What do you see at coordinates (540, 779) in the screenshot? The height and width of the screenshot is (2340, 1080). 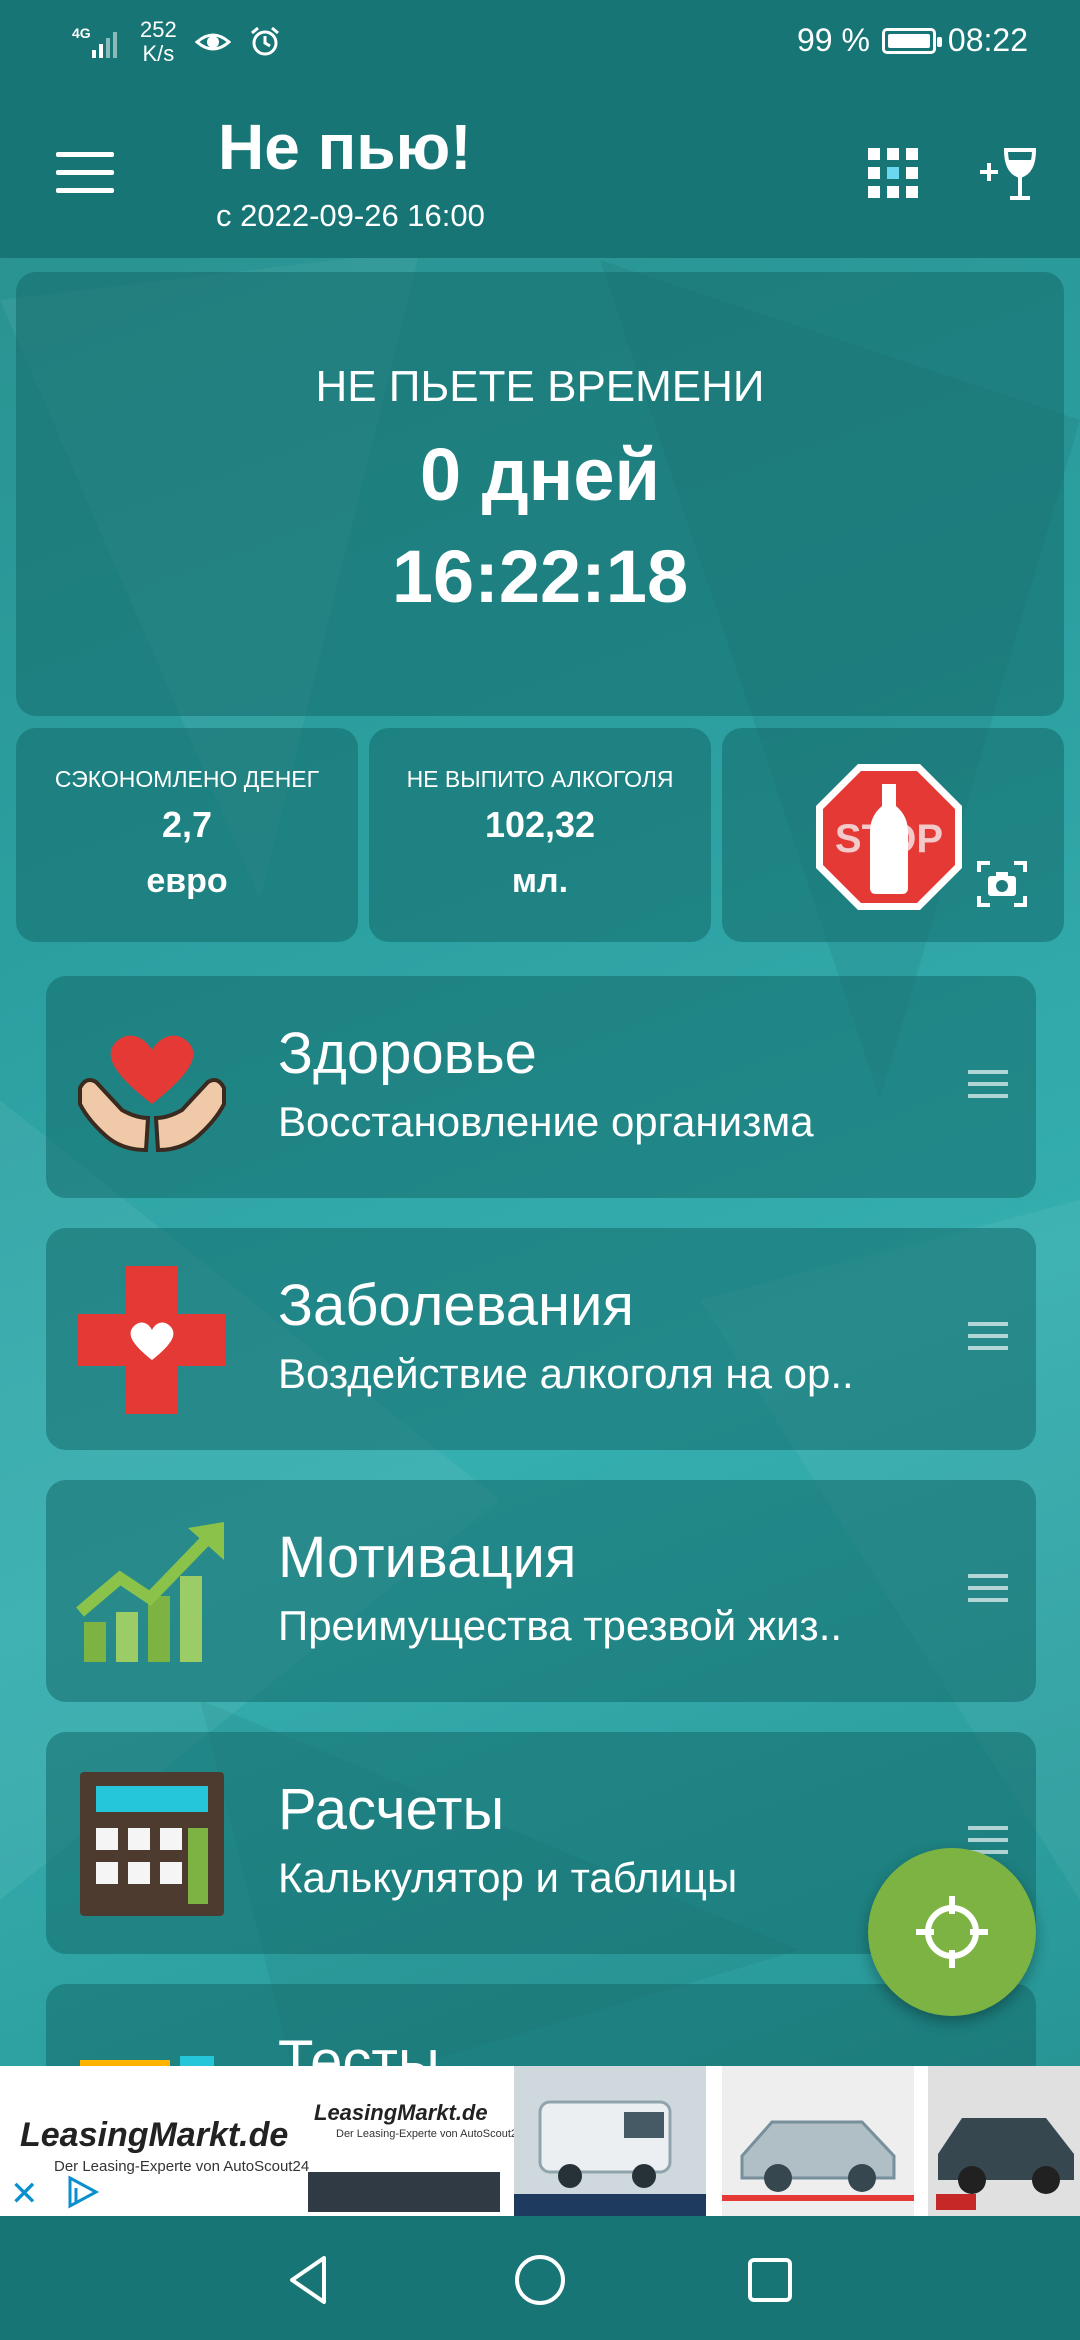 I see `alcohol-not-drunk-label: НЕ ВЫПИТО АЛКОГОЛЯ` at bounding box center [540, 779].